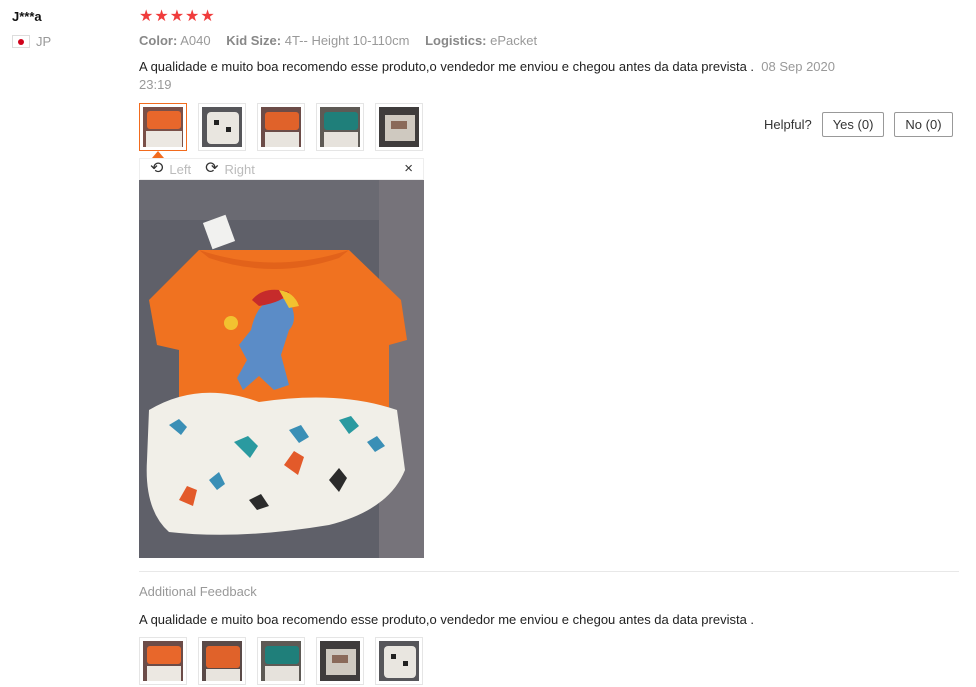 The height and width of the screenshot is (687, 976). What do you see at coordinates (456, 40) in the screenshot?
I see `attr-logistics-label: Logistics:` at bounding box center [456, 40].